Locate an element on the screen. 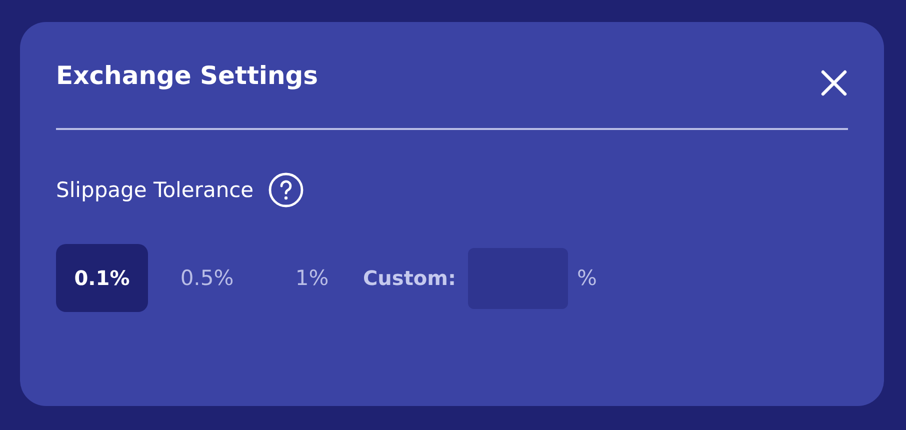  dialog-title: Exchange Settings is located at coordinates (187, 75).